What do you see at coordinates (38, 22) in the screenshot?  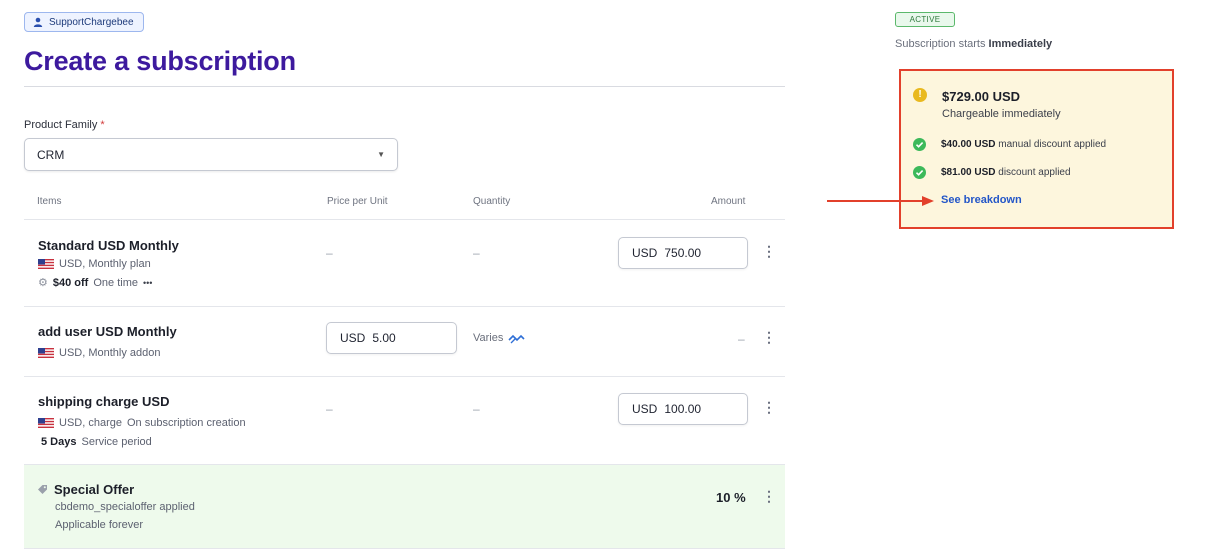 I see `user-icon` at bounding box center [38, 22].